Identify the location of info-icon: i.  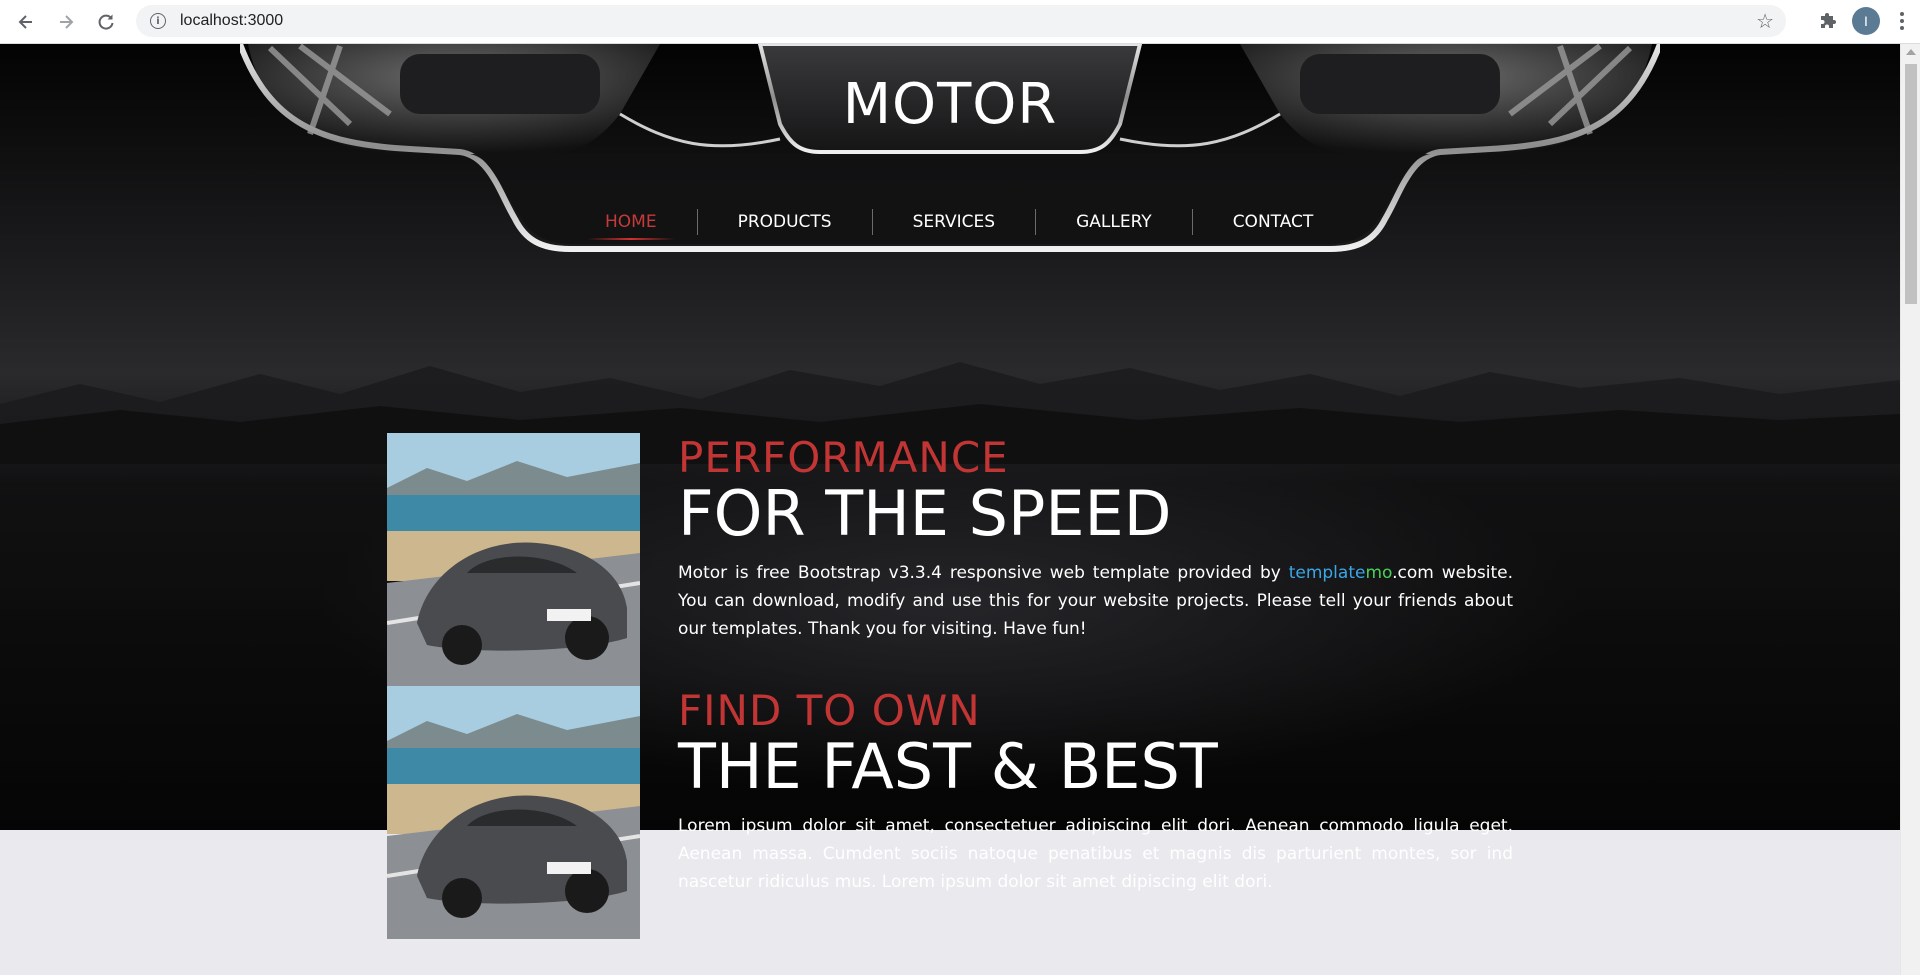
(158, 21).